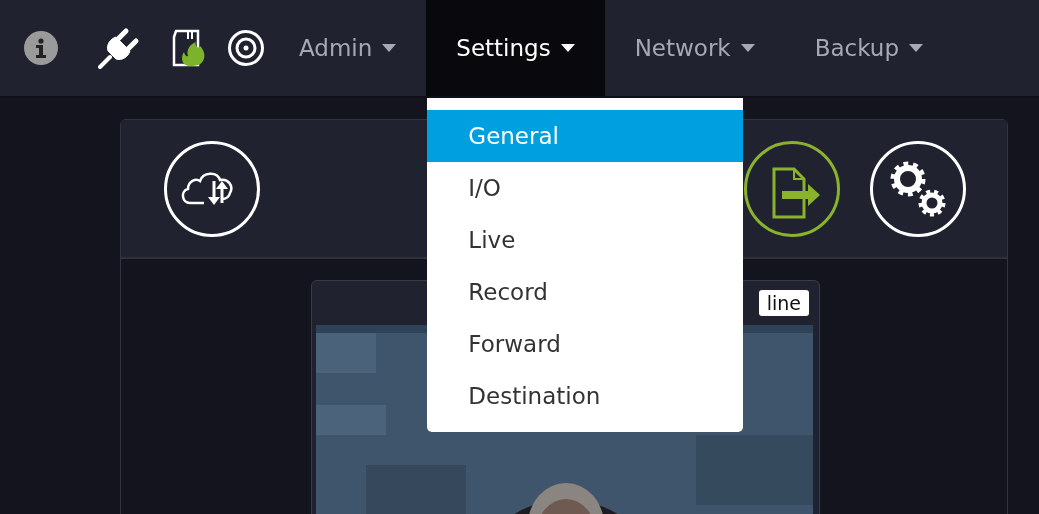 This screenshot has height=514, width=1039. What do you see at coordinates (585, 396) in the screenshot?
I see `dropdown-item: Destination` at bounding box center [585, 396].